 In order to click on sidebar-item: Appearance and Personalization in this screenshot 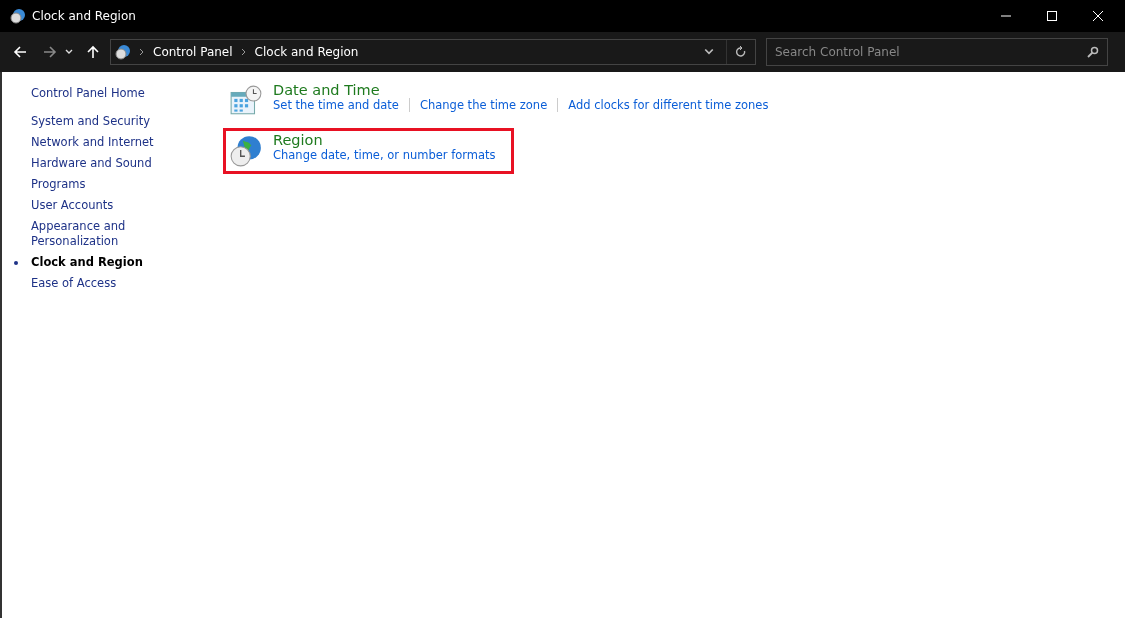, I will do `click(96, 234)`.